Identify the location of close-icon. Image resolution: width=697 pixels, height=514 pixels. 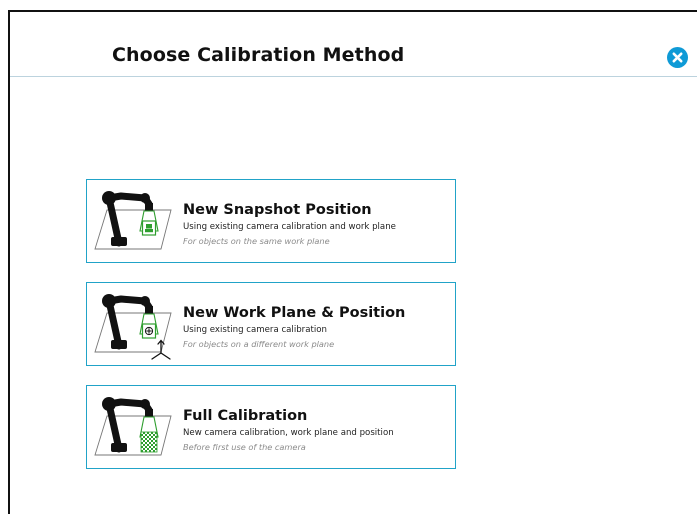
(677, 57).